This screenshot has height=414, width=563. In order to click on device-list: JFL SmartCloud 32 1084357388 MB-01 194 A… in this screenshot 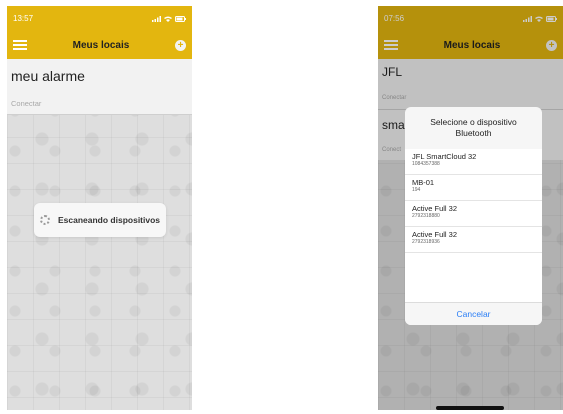, I will do `click(473, 226)`.